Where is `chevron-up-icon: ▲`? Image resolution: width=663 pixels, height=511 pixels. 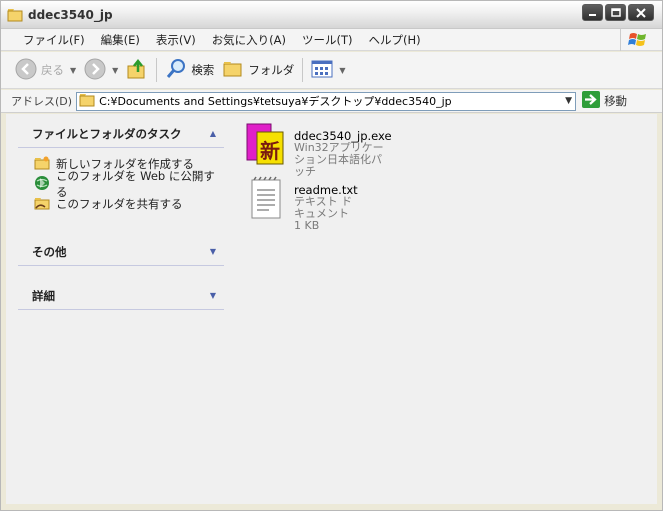 chevron-up-icon: ▲ is located at coordinates (213, 133).